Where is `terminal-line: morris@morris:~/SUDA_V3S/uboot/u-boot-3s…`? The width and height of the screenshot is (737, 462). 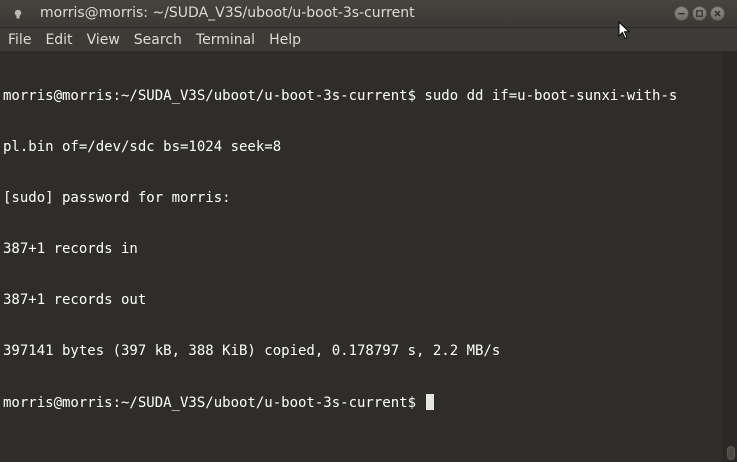
terminal-line: morris@morris:~/SUDA_V3S/uboot/u-boot-3s… is located at coordinates (340, 96).